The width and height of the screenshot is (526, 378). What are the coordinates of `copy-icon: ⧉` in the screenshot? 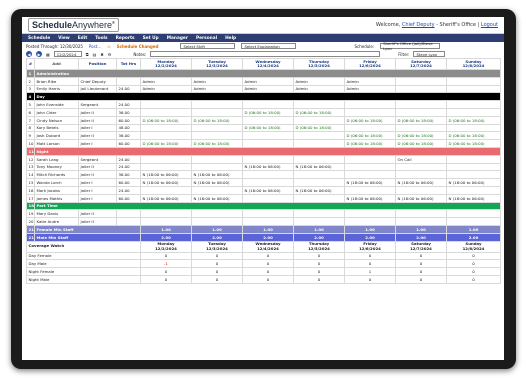 It's located at (87, 54).